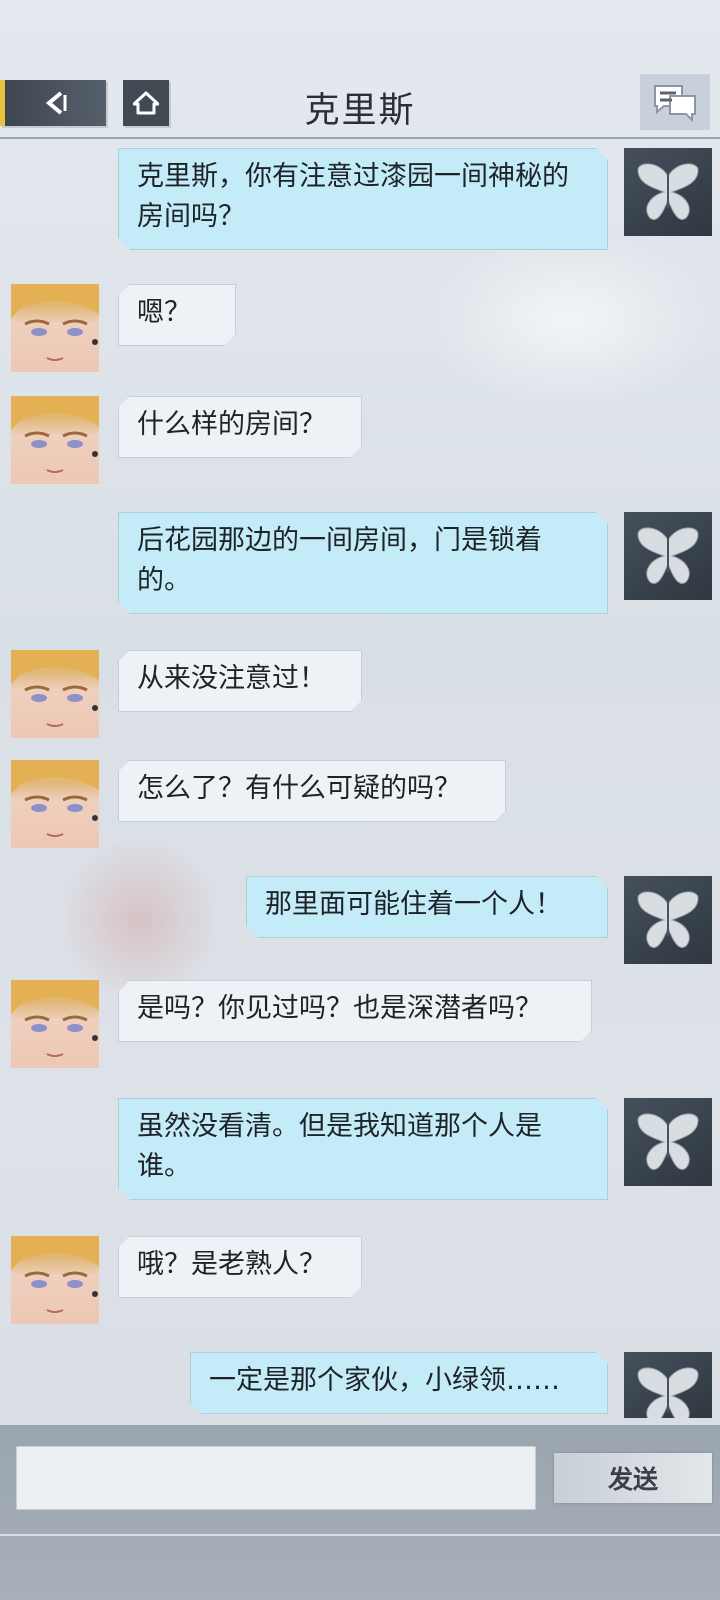 The image size is (720, 1600). Describe the element at coordinates (360, 70) in the screenshot. I see `chat-header: 克里斯` at that location.